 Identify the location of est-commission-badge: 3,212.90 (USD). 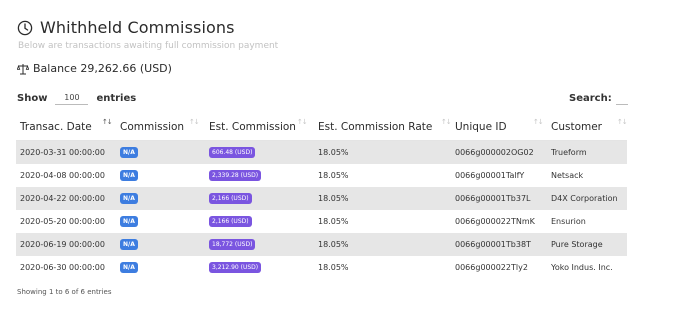
(235, 267).